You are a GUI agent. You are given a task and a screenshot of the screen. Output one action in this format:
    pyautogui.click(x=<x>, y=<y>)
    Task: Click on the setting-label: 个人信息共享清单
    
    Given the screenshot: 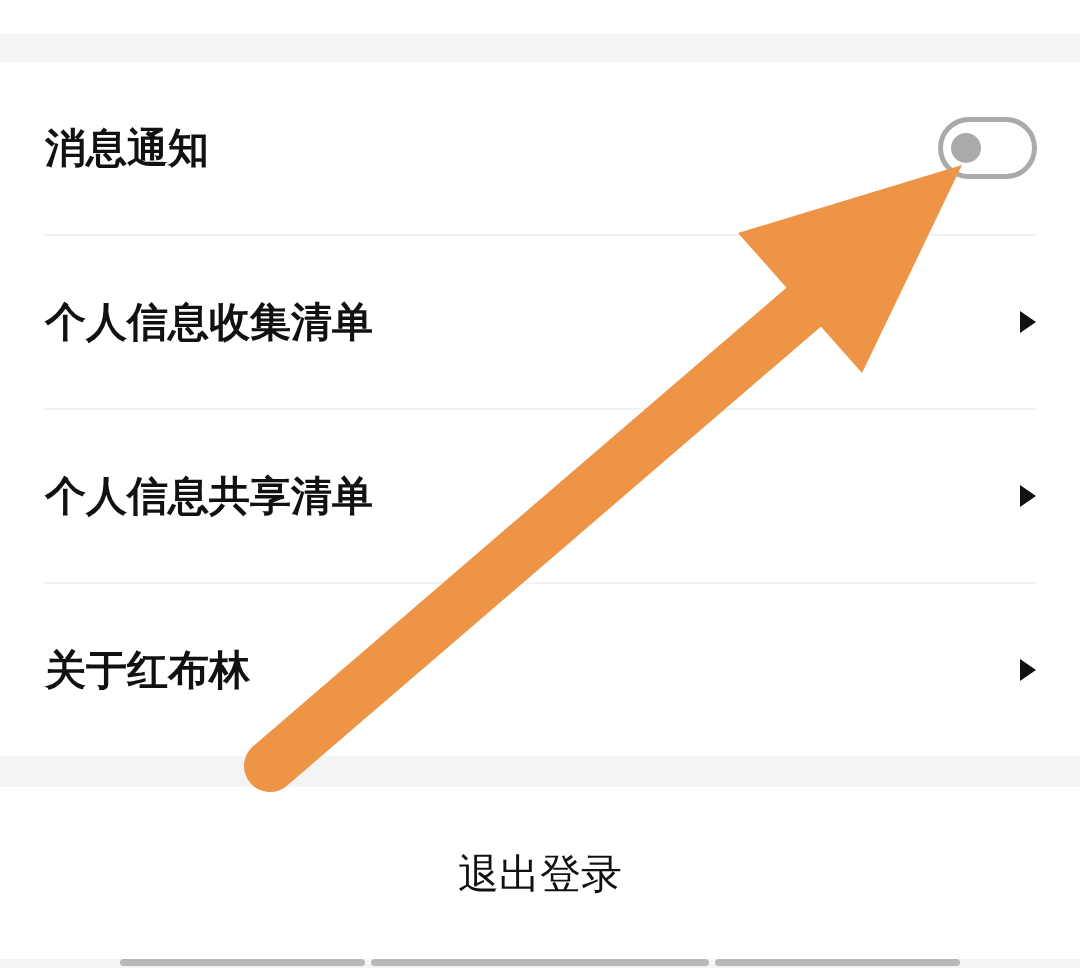 What is the action you would take?
    pyautogui.click(x=208, y=496)
    